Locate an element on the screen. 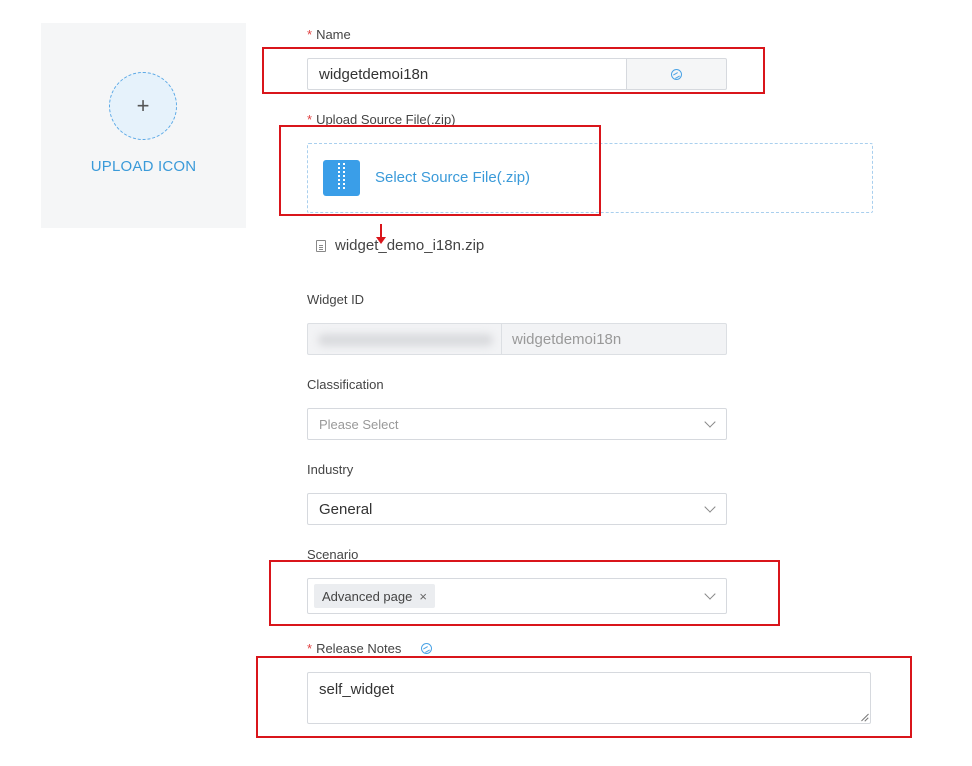  highlight-box-scenario is located at coordinates (524, 593).